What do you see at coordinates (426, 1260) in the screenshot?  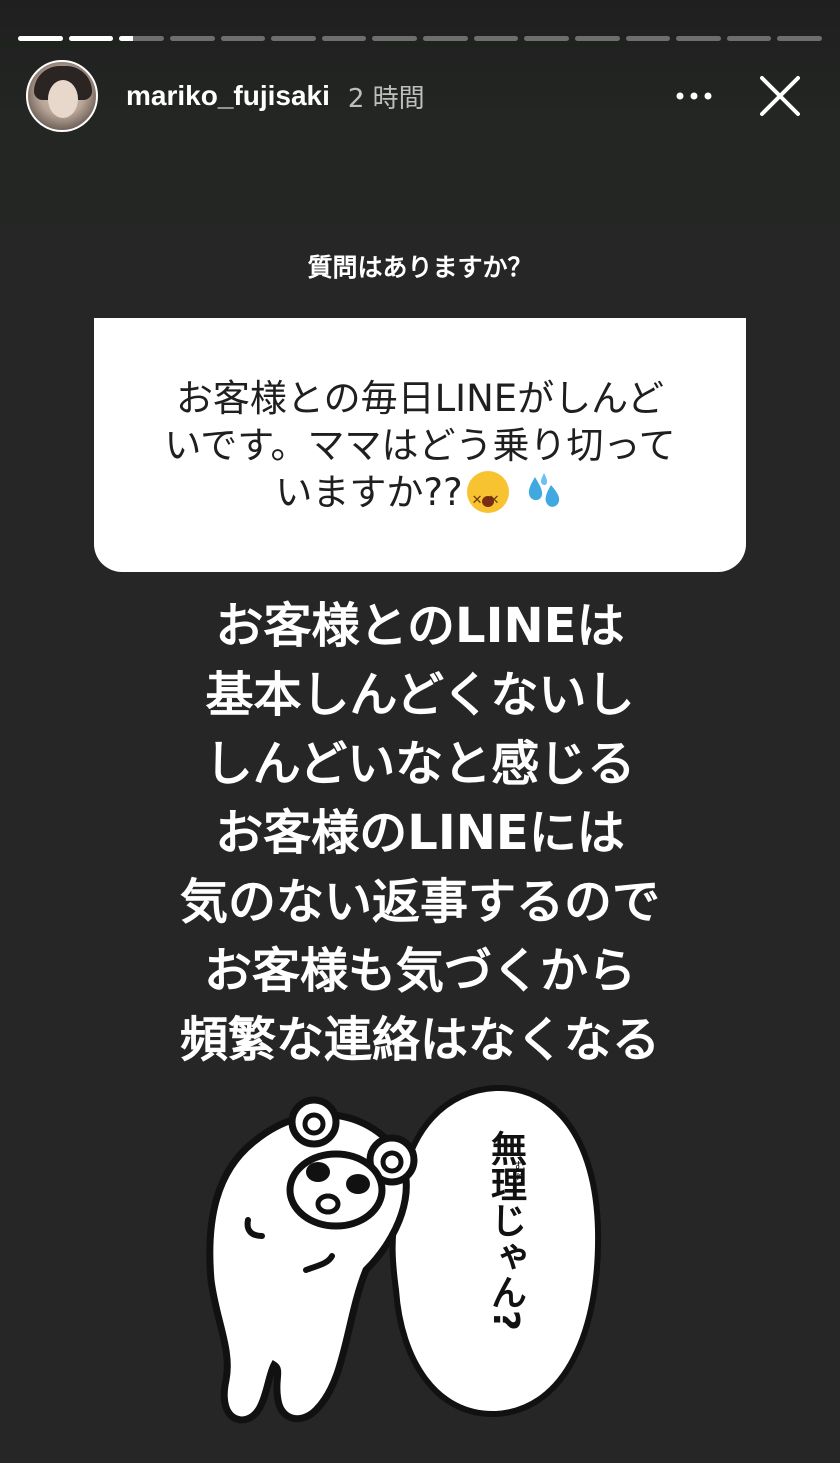 I see `bear-sticker` at bounding box center [426, 1260].